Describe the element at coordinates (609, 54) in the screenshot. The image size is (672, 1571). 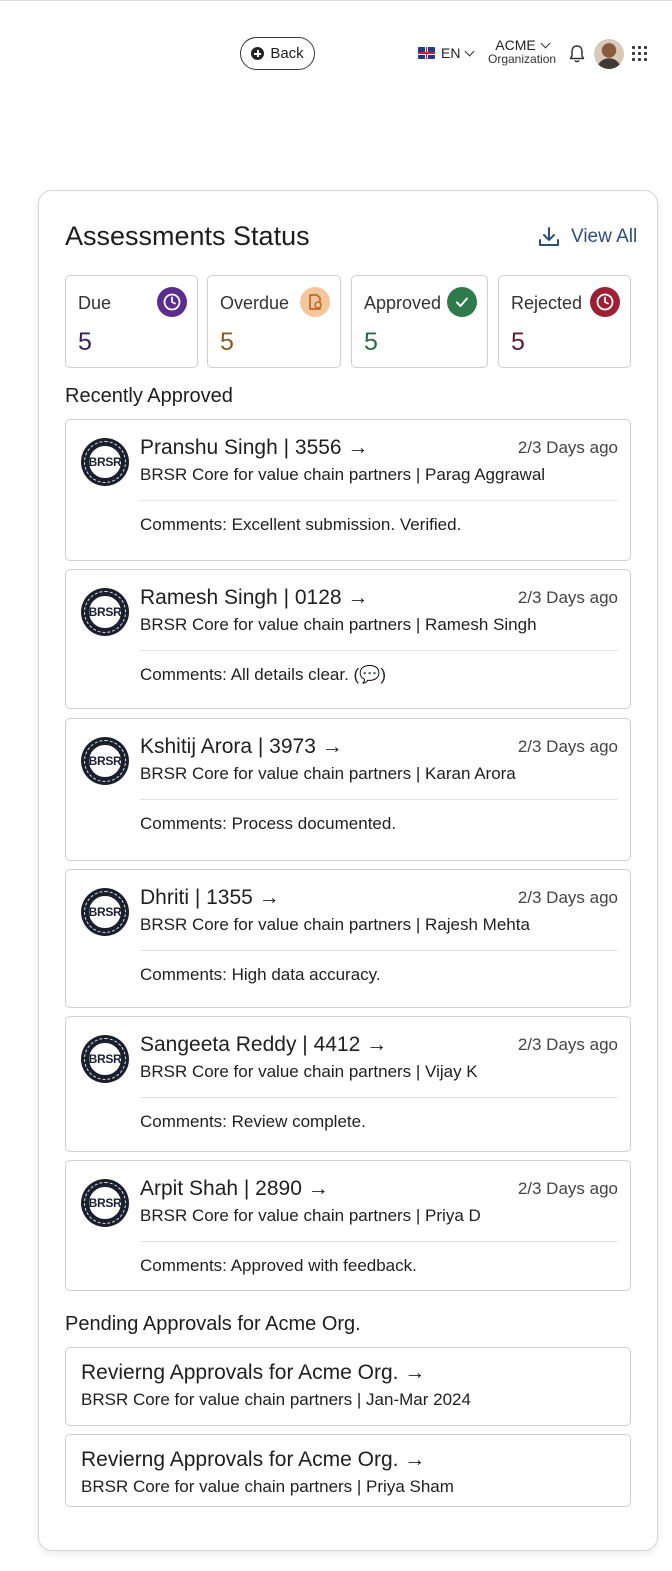
I see `avatar` at that location.